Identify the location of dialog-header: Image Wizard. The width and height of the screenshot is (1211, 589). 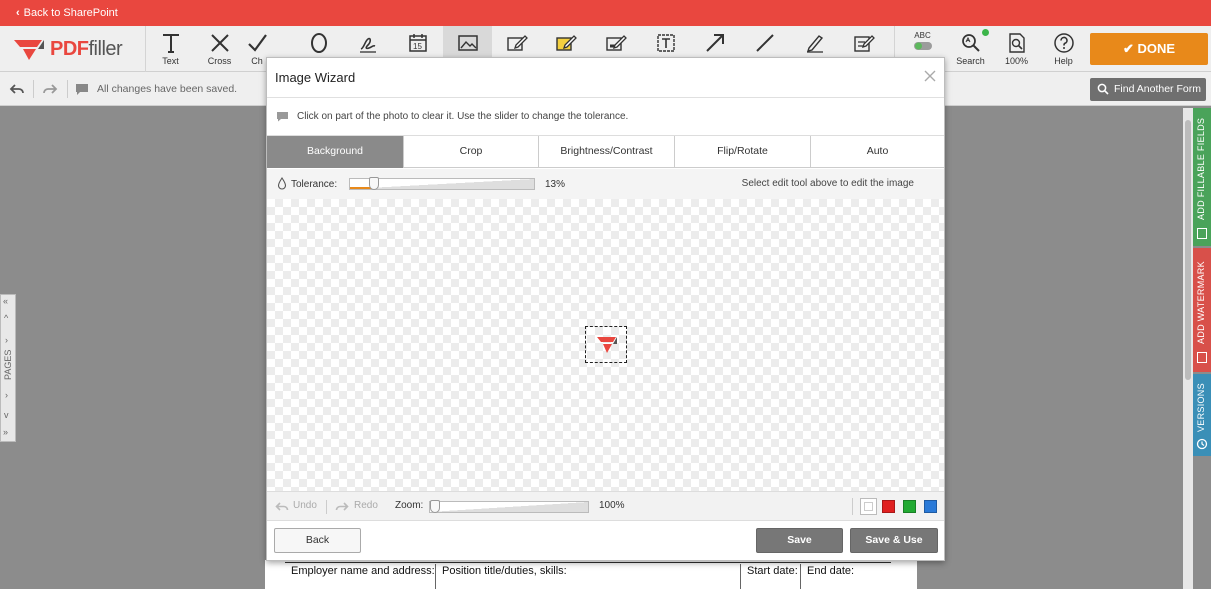
(605, 78).